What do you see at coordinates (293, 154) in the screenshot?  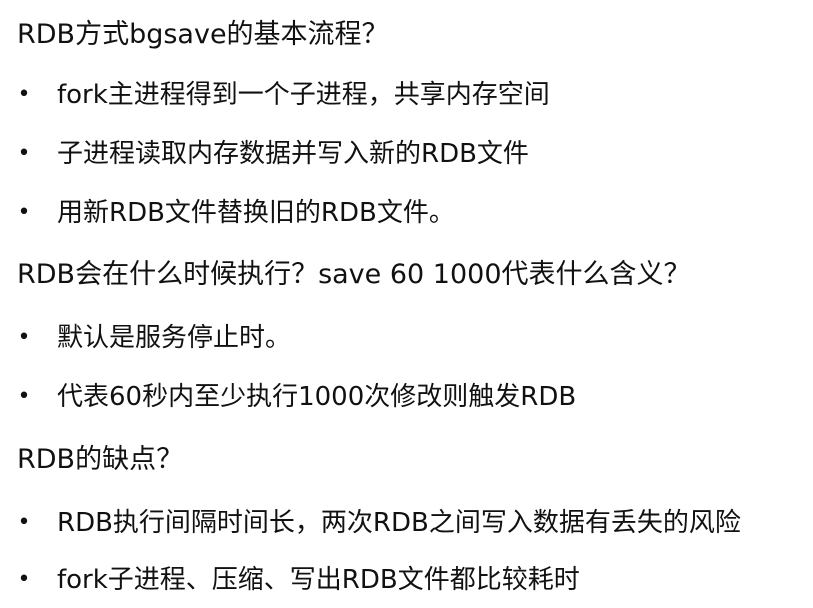 I see `list-item-text: 子进程读取内存数据并写入新的RDB文件` at bounding box center [293, 154].